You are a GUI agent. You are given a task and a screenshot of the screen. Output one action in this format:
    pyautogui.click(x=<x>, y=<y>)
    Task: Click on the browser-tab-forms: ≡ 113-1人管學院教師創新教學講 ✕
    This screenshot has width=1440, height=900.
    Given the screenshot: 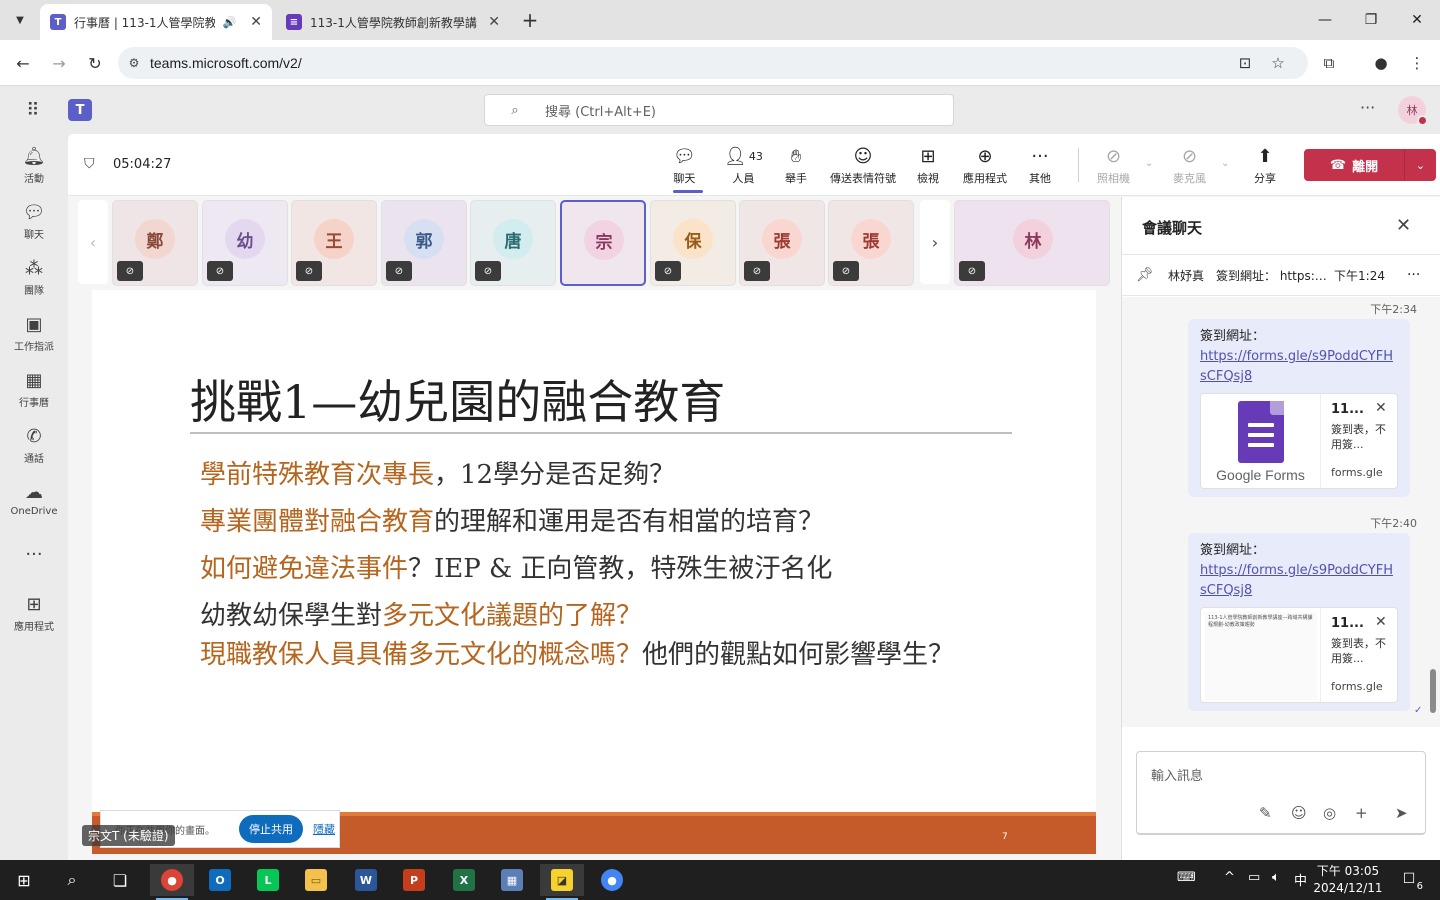 What is the action you would take?
    pyautogui.click(x=393, y=22)
    